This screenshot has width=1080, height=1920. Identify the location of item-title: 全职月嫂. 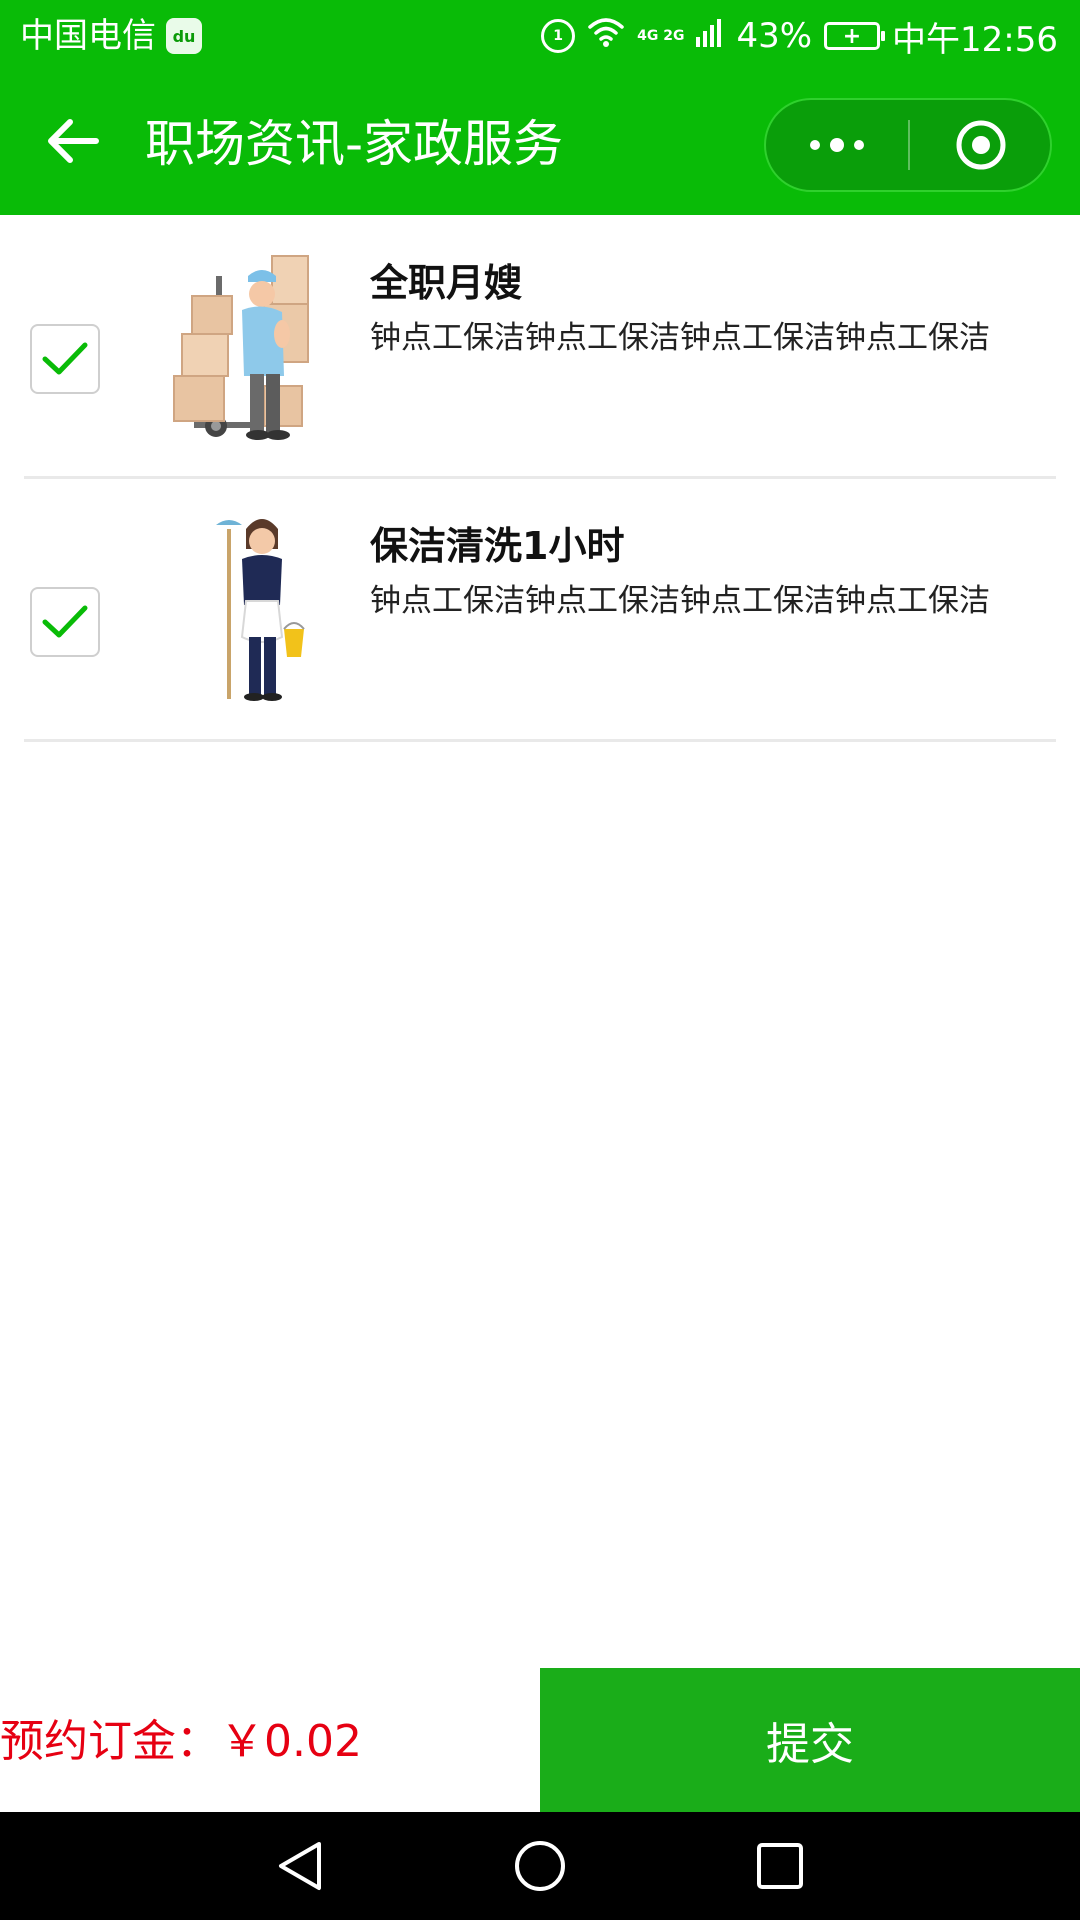
(446, 283).